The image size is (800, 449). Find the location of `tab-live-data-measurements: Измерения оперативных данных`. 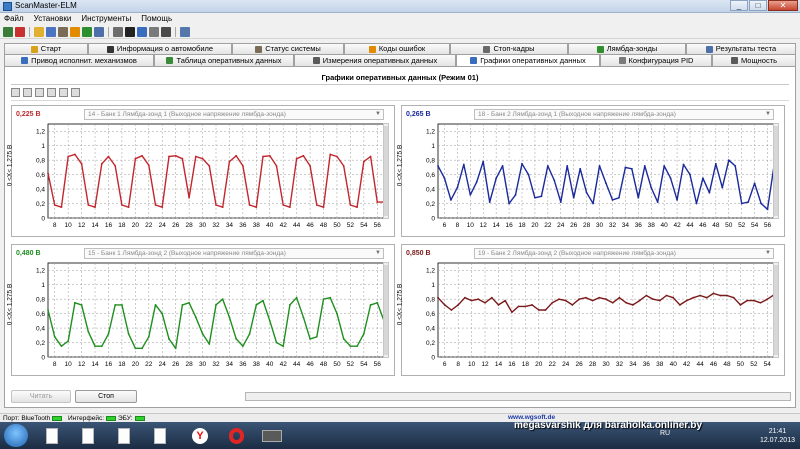

tab-live-data-measurements: Измерения оперативных данных is located at coordinates (375, 60).